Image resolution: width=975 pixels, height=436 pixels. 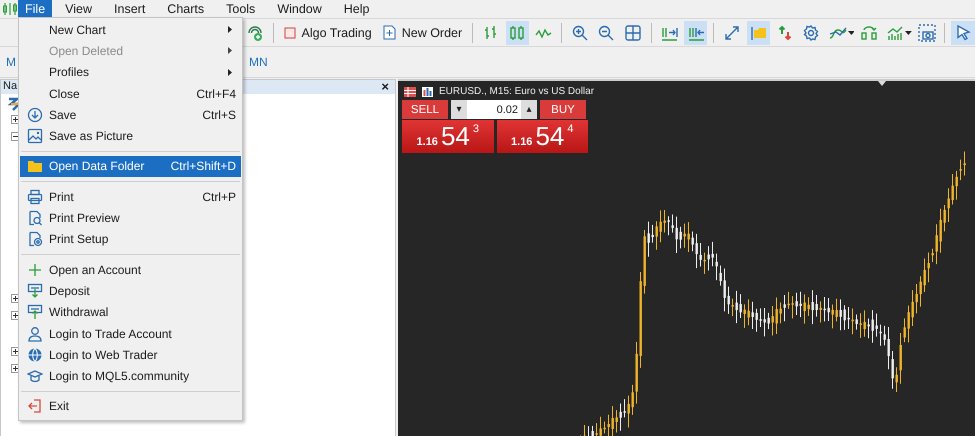 What do you see at coordinates (516, 91) in the screenshot?
I see `chart-title: EURUSD., M15: Euro vs US Dollar` at bounding box center [516, 91].